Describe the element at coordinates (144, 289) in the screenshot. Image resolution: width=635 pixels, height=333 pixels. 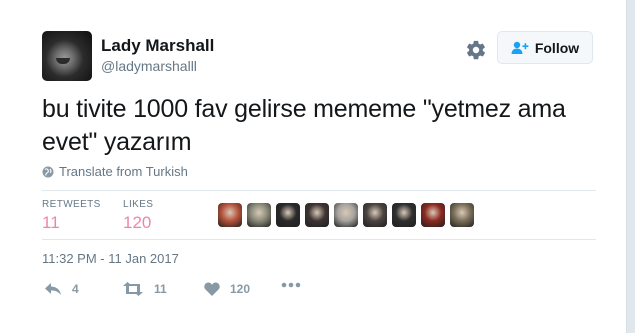
I see `retweet-action: 11` at that location.